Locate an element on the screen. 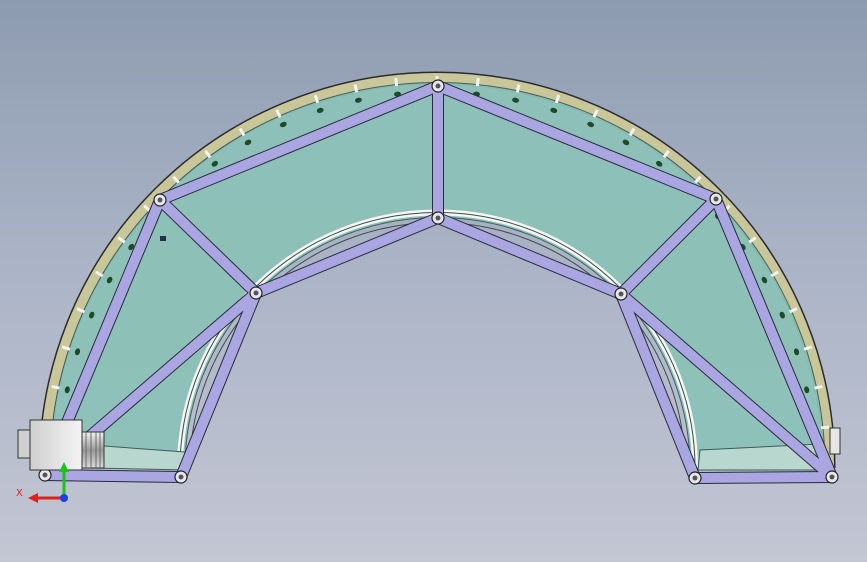 The height and width of the screenshot is (562, 867). belt-marker is located at coordinates (163, 238).